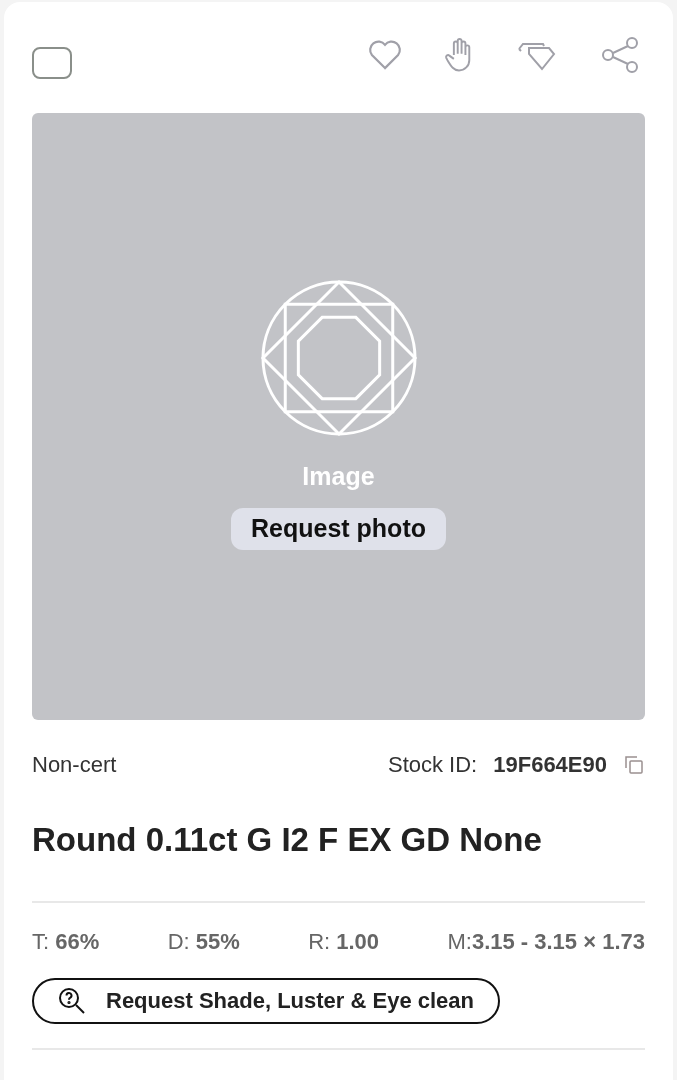 This screenshot has width=677, height=1080. I want to click on measurement-text: M:3.15 - 3.15 × 1.73, so click(546, 941).